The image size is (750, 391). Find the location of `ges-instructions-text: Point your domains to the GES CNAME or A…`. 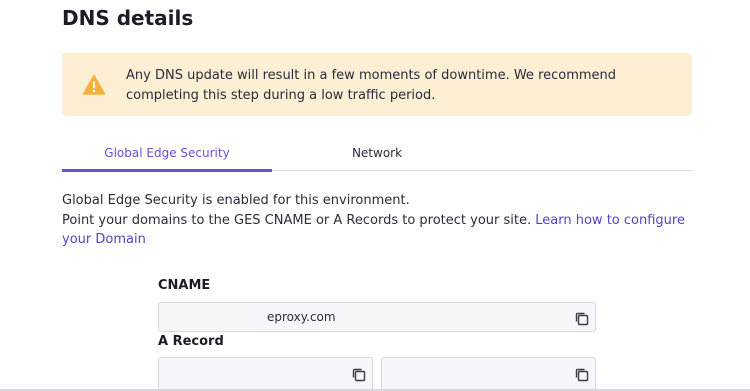

ges-instructions-text: Point your domains to the GES CNAME or A… is located at coordinates (297, 220).